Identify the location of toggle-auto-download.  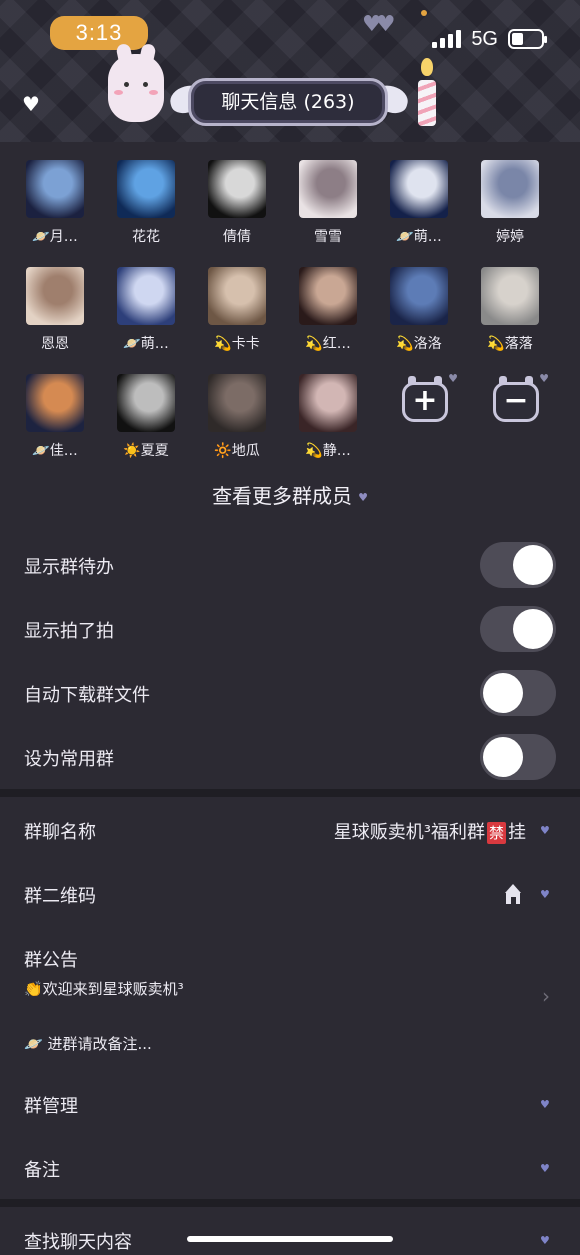
(518, 693).